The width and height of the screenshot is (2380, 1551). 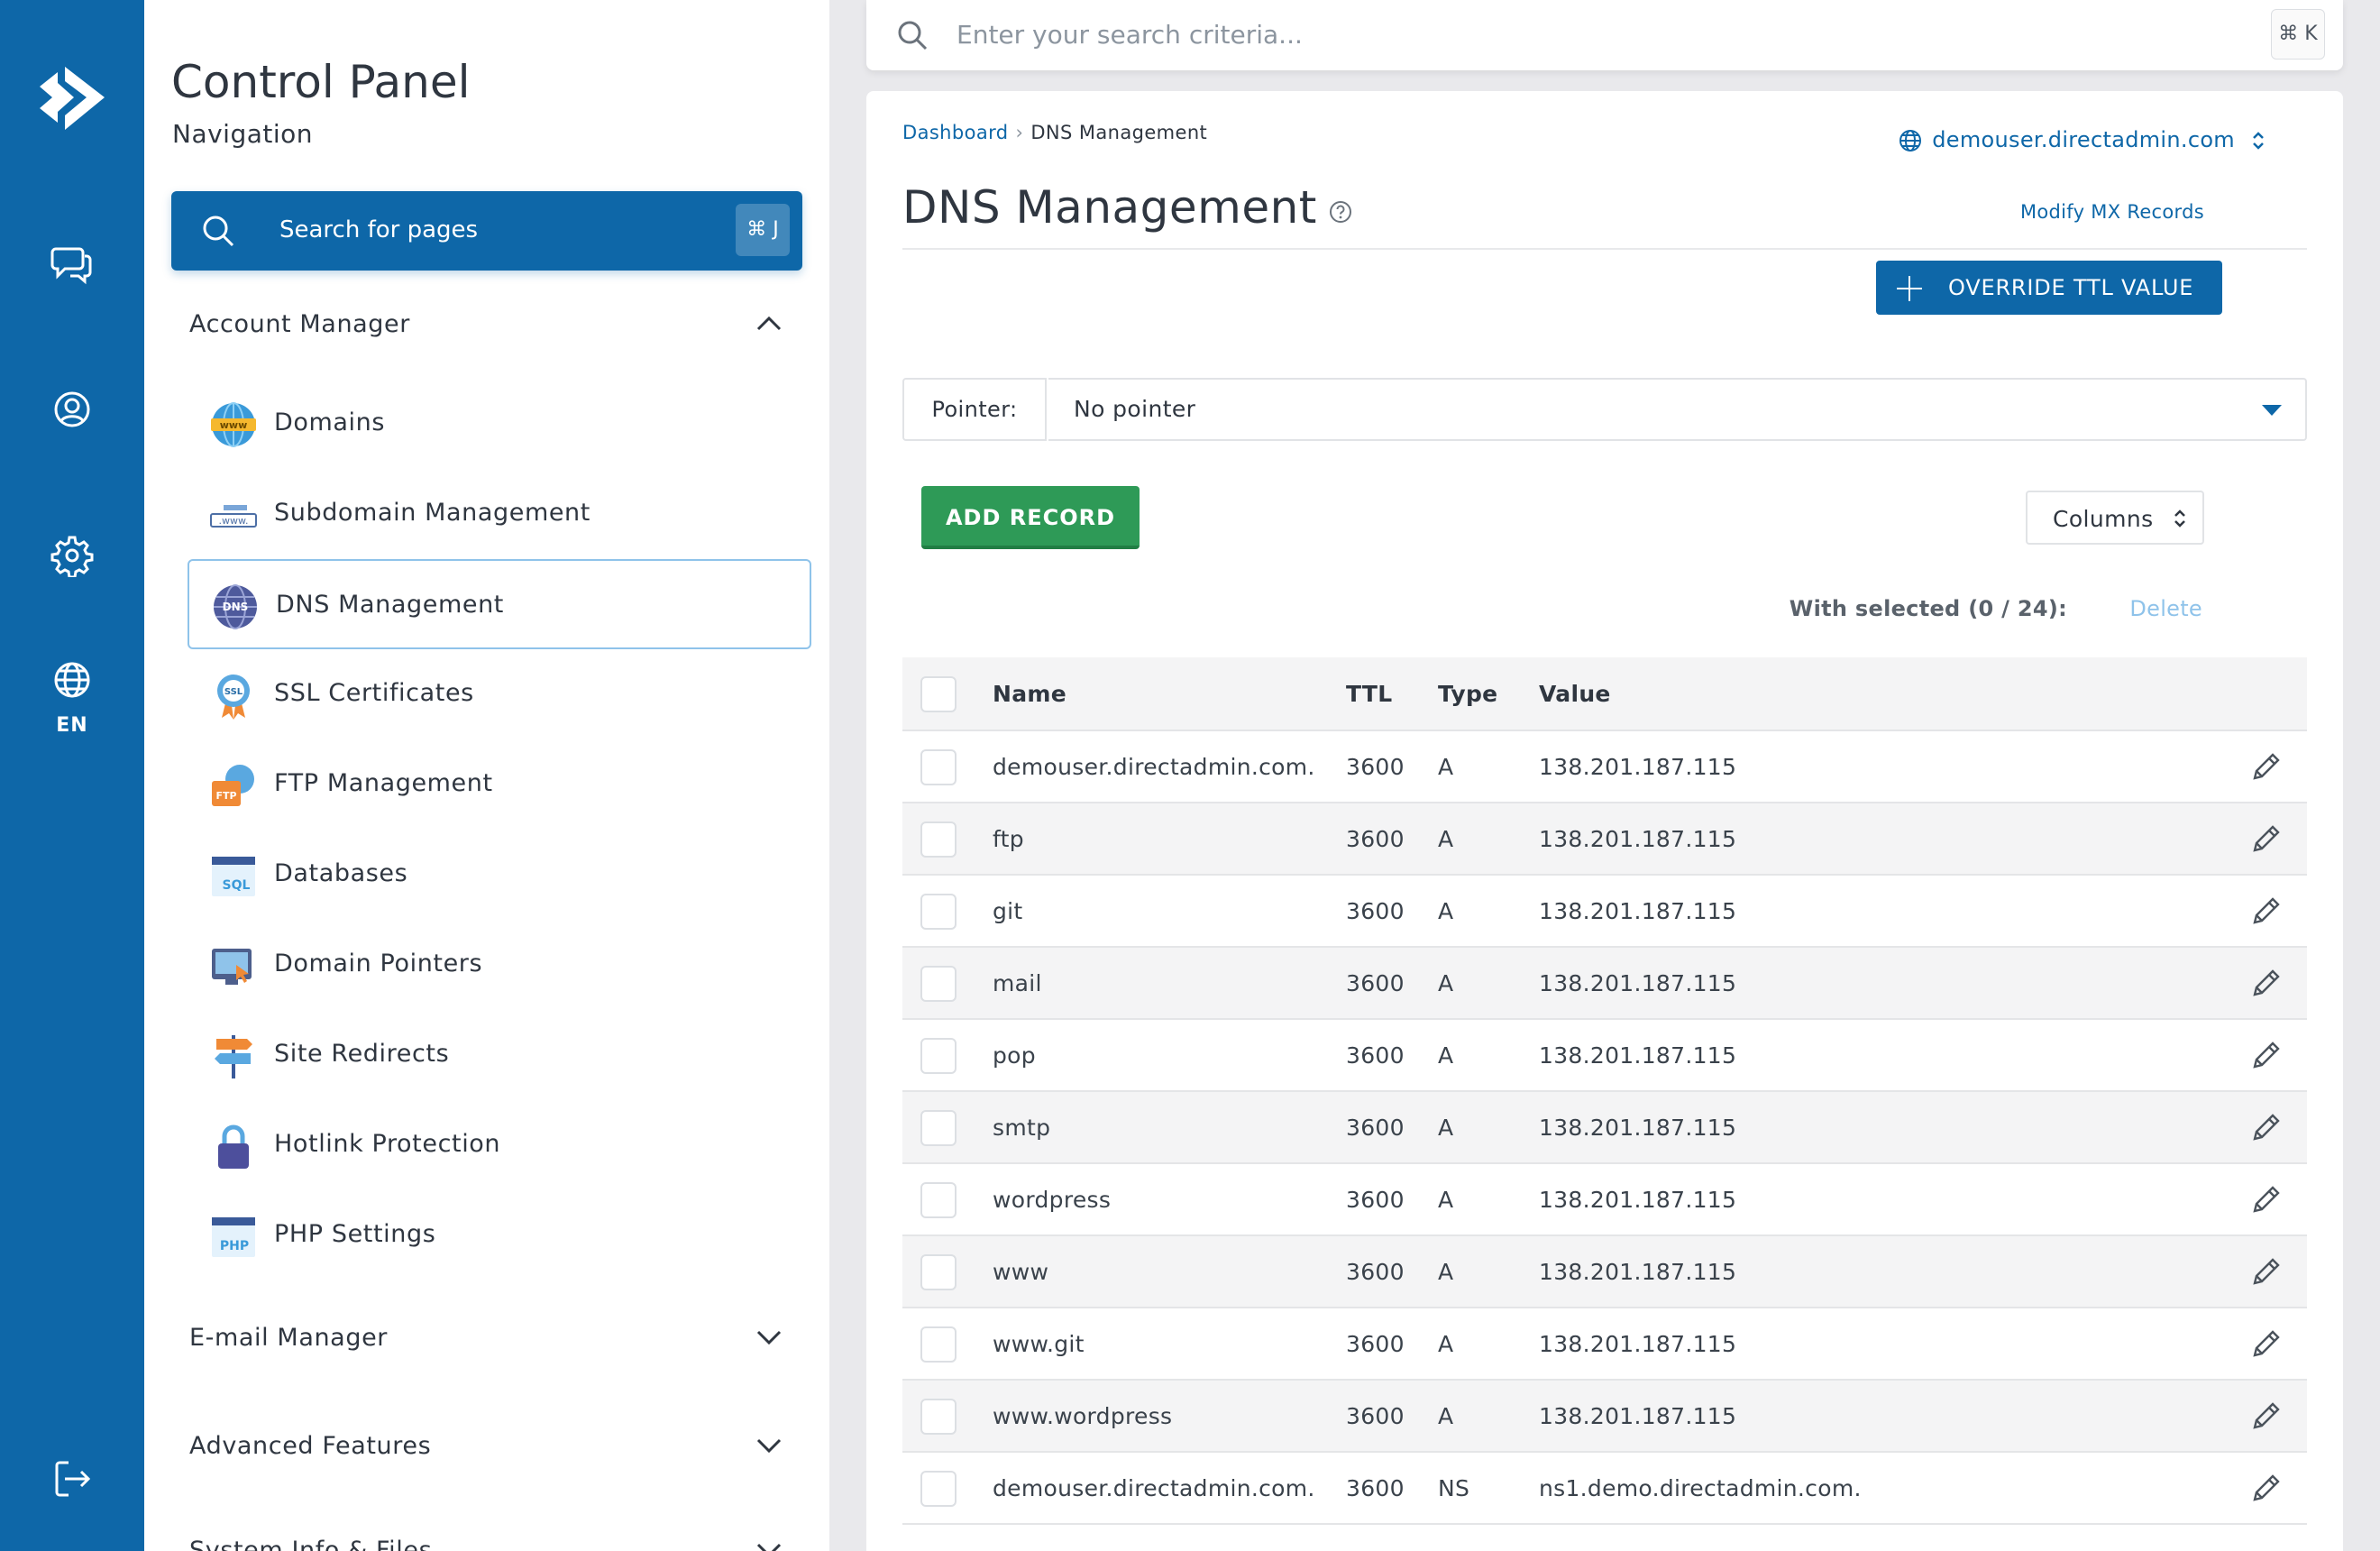 I want to click on table-row: www.git 3600 A 138.201.187.115, so click(x=1604, y=1344).